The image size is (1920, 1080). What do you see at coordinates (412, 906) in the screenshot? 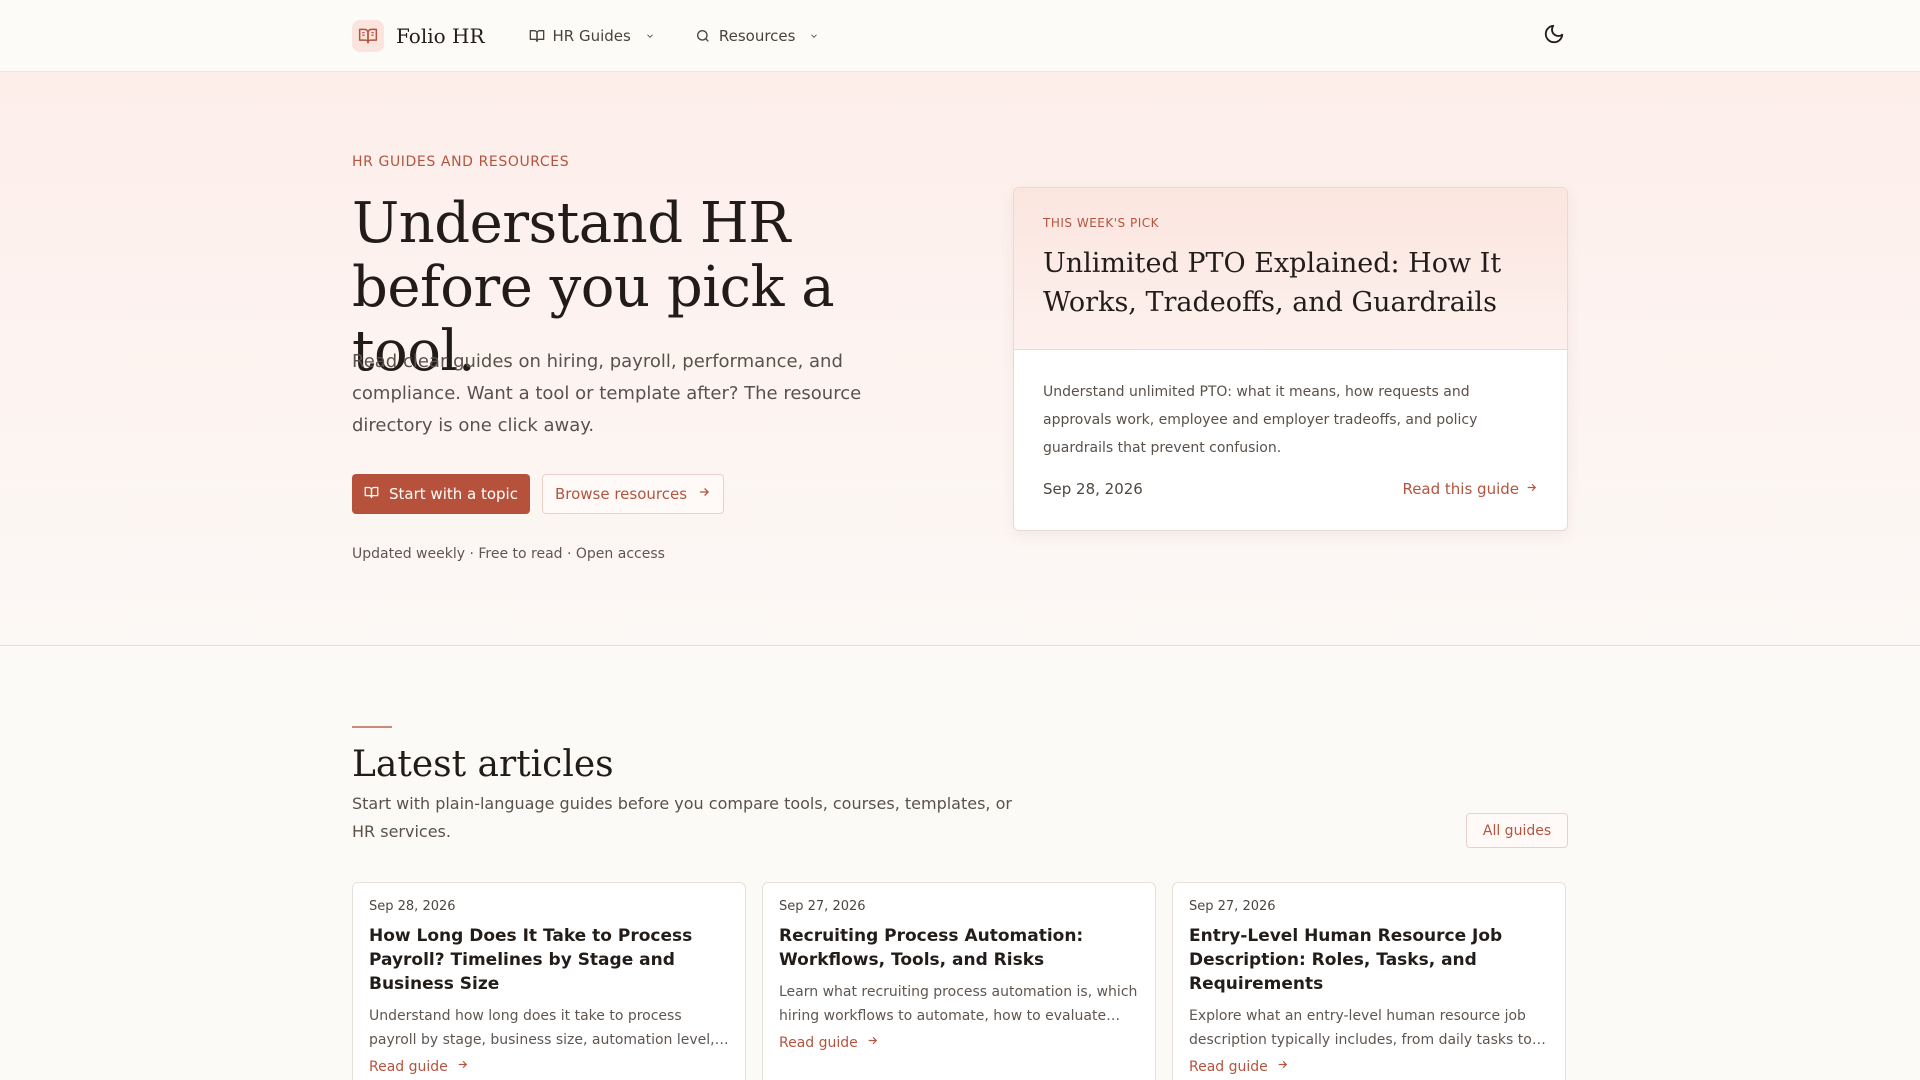
I see `article-date: Sep 28, 2026` at bounding box center [412, 906].